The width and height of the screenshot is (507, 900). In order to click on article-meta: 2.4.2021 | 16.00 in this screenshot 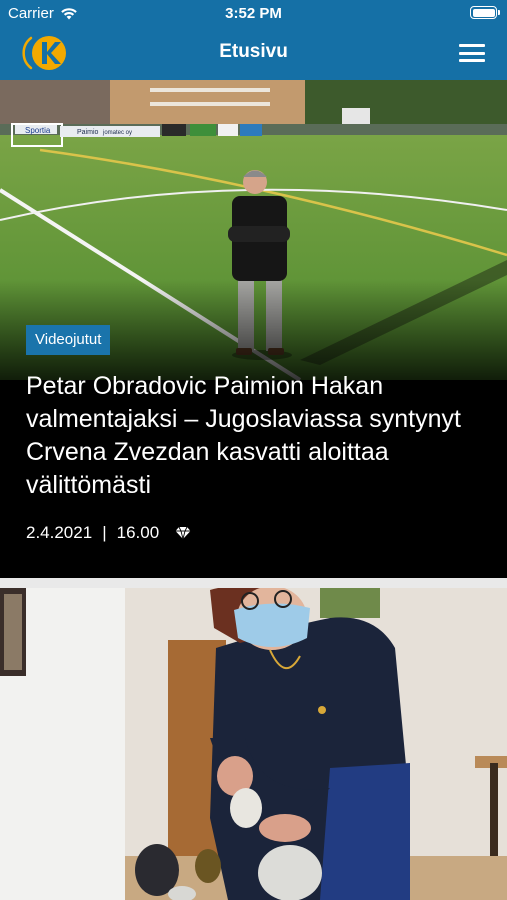, I will do `click(108, 533)`.